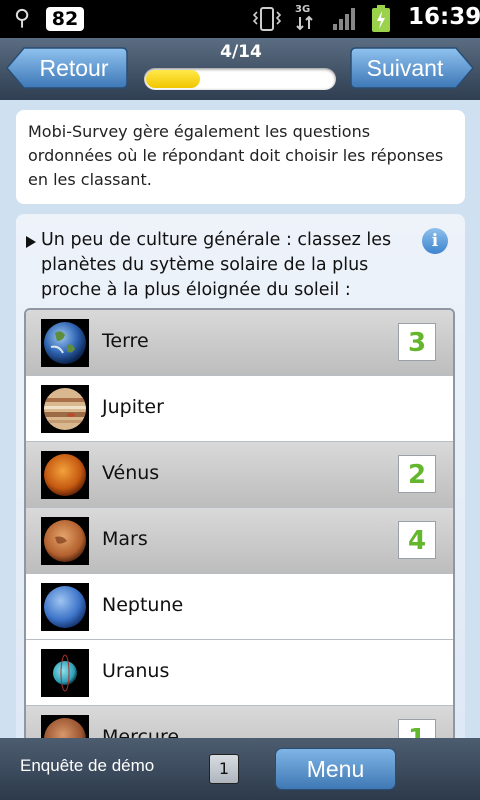 The height and width of the screenshot is (800, 480). Describe the element at coordinates (65, 343) in the screenshot. I see `earth-image` at that location.